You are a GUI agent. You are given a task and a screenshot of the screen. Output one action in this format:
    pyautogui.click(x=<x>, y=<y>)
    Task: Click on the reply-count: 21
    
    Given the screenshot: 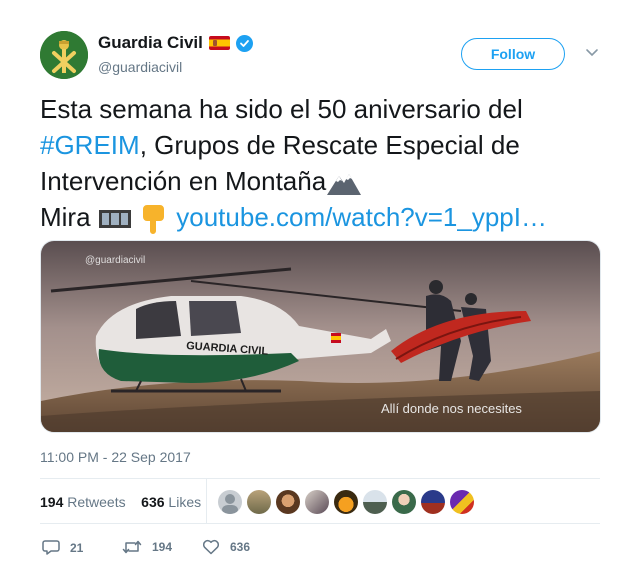 What is the action you would take?
    pyautogui.click(x=77, y=547)
    